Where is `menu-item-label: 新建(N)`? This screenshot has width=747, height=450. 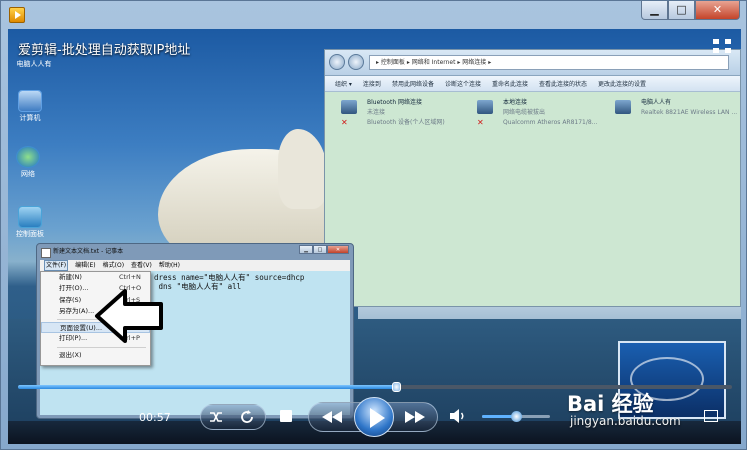 menu-item-label: 新建(N) is located at coordinates (70, 277).